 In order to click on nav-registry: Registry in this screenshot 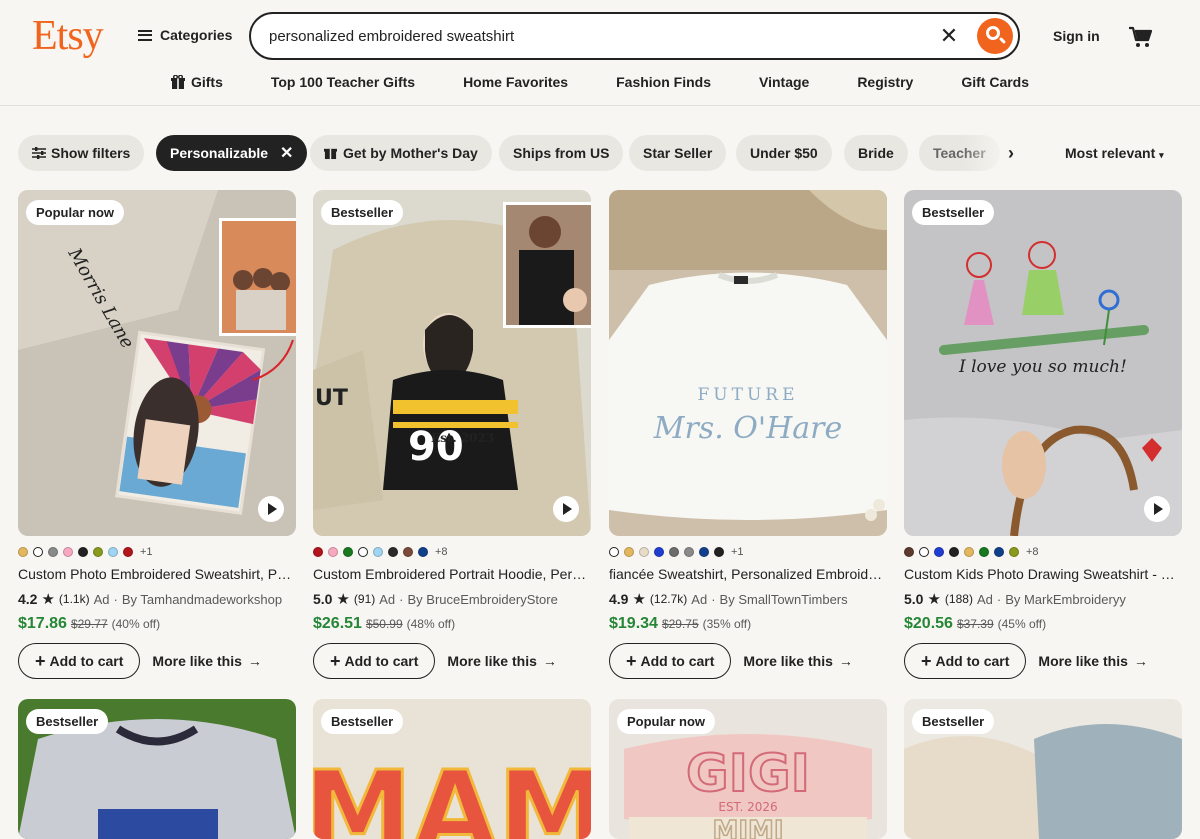, I will do `click(885, 82)`.